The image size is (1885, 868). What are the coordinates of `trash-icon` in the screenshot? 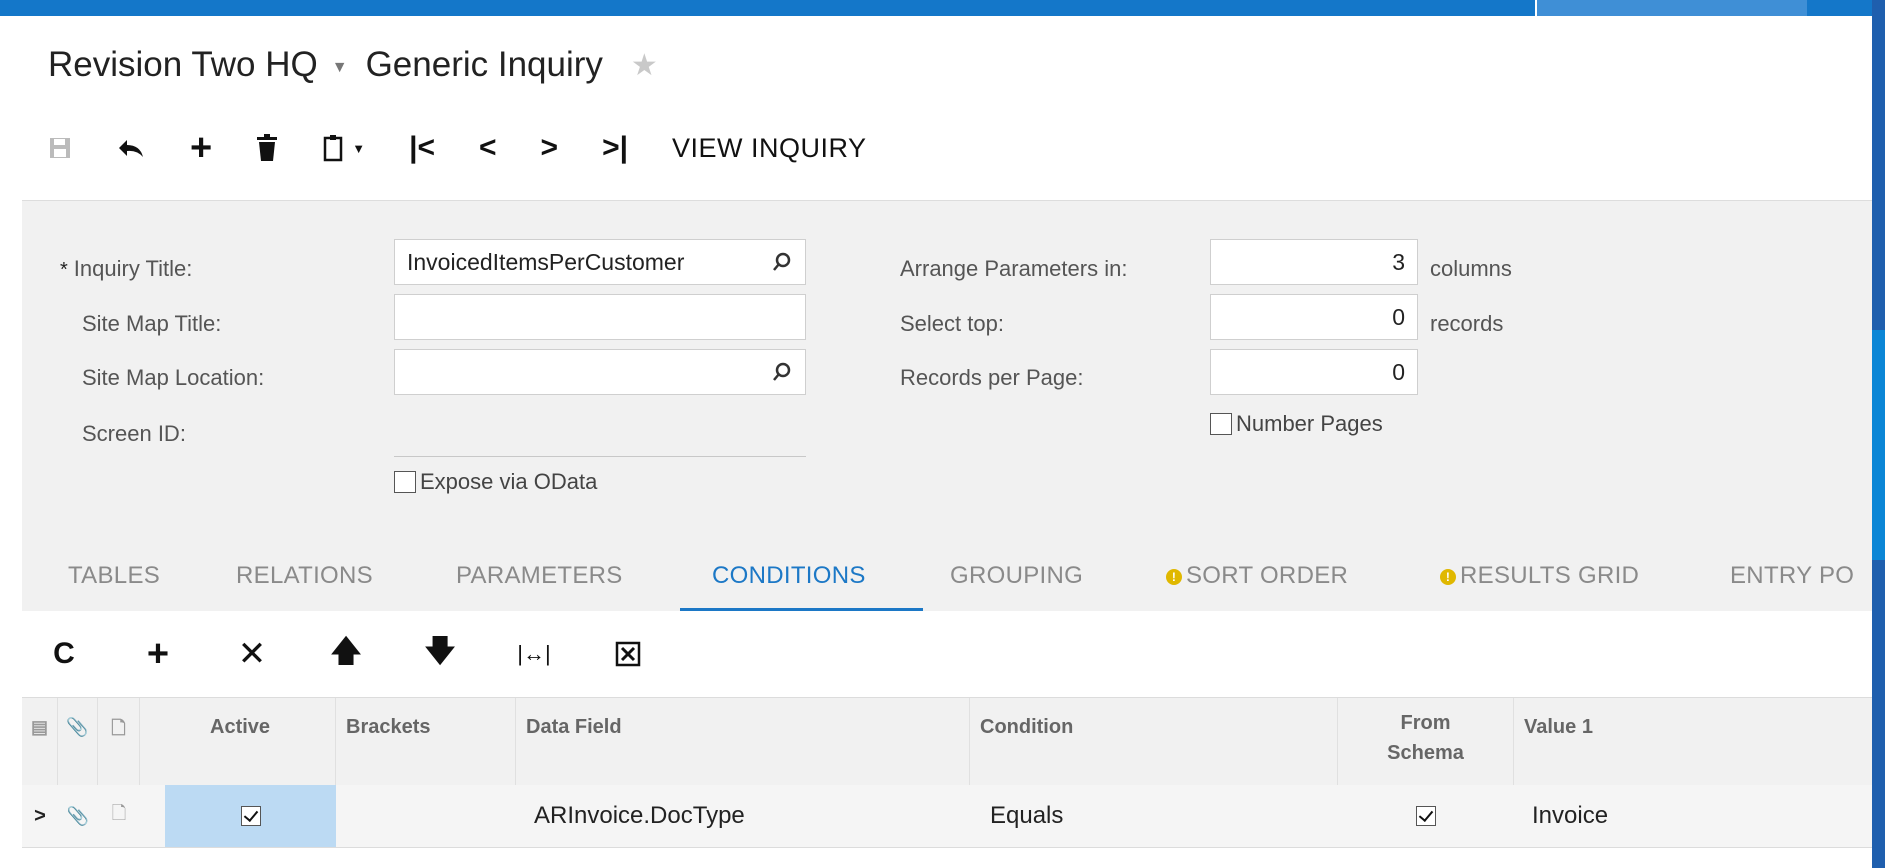 It's located at (267, 147).